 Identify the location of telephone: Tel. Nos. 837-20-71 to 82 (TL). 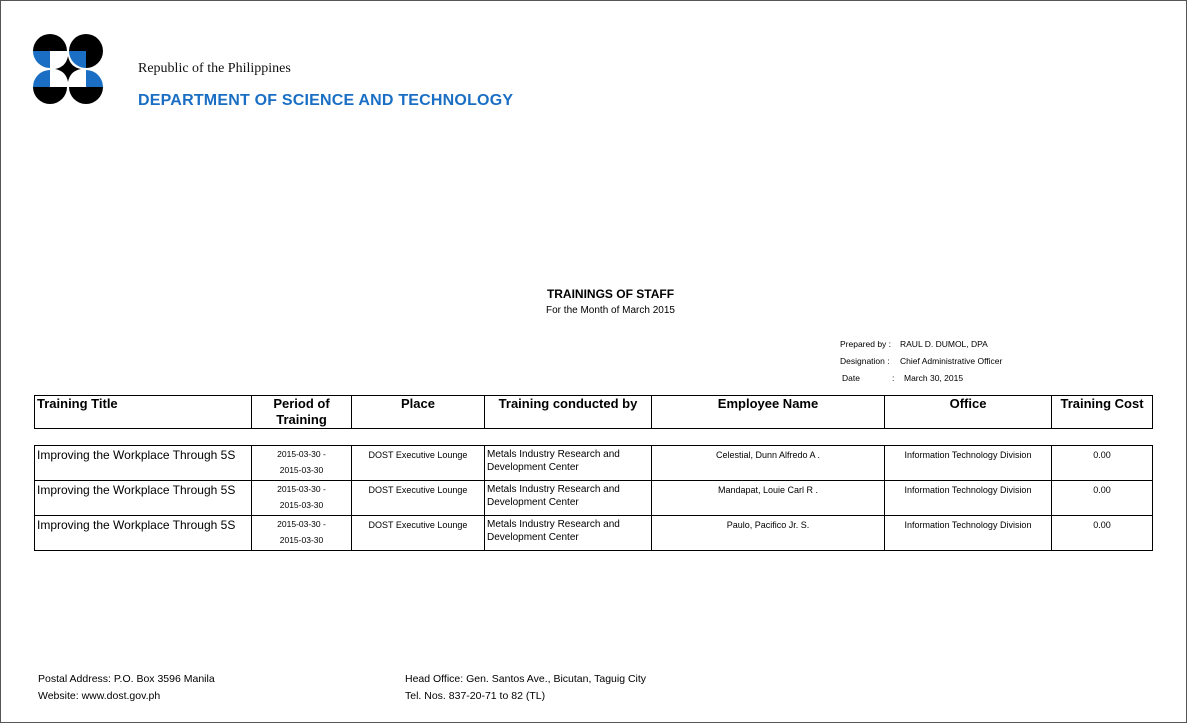
(475, 696).